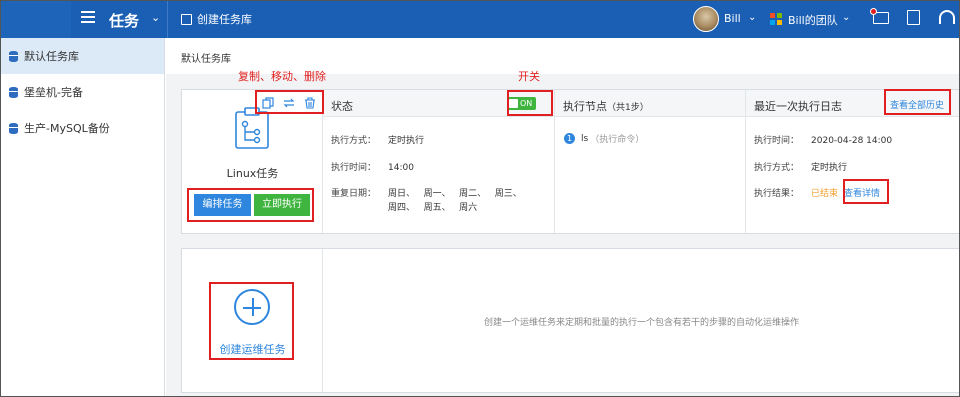  I want to click on logo-area, so click(36, 19).